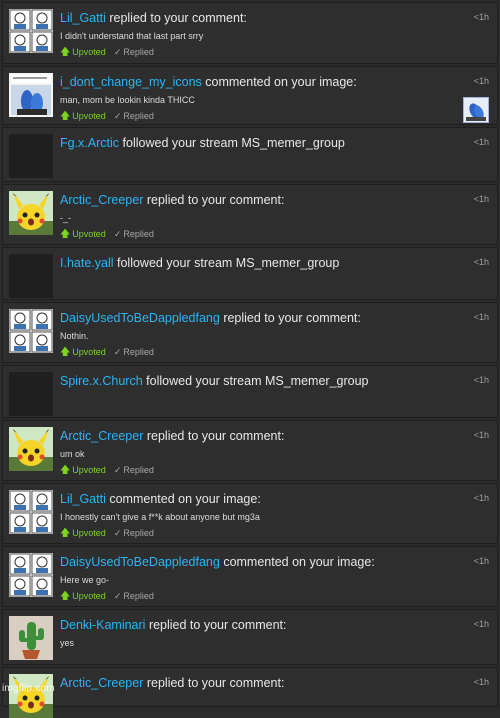  What do you see at coordinates (258, 683) in the screenshot?
I see `notification-headline: Arctic_Creeper replied to your comment:` at bounding box center [258, 683].